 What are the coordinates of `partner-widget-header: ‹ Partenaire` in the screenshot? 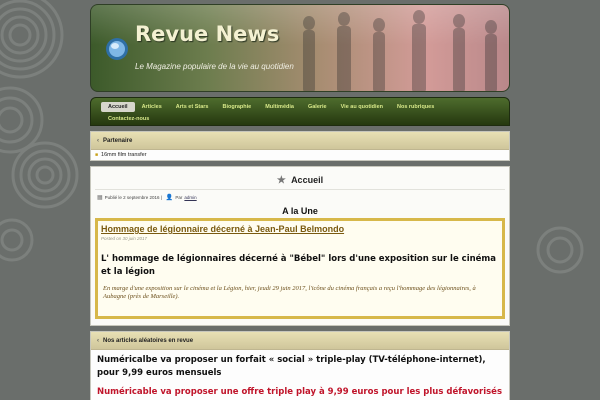 It's located at (300, 141).